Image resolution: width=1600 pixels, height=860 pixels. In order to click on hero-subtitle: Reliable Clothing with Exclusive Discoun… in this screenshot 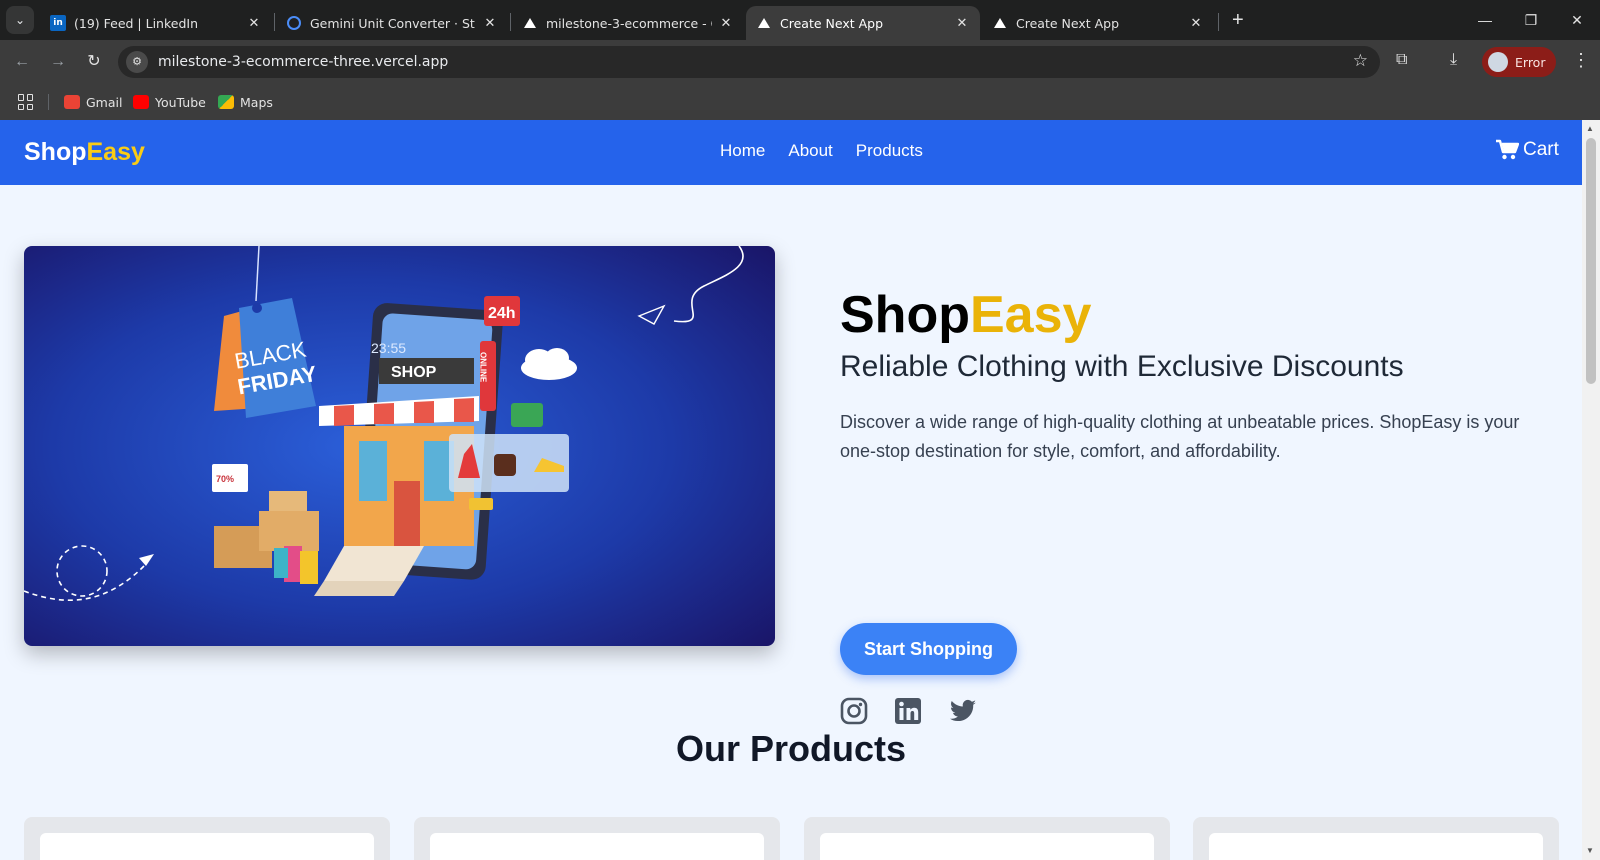, I will do `click(1122, 366)`.